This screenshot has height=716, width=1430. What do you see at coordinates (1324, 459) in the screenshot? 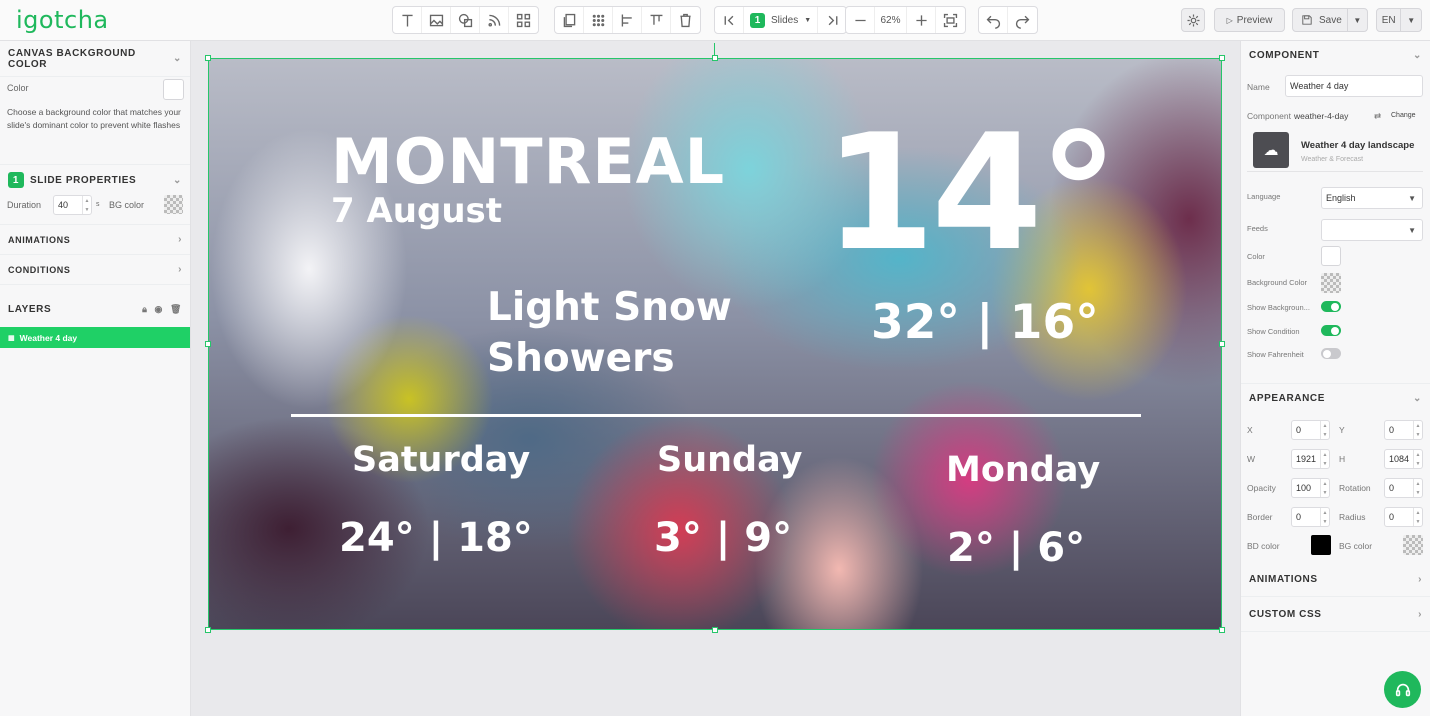
I see `width-stepper: ▲ ▼` at bounding box center [1324, 459].